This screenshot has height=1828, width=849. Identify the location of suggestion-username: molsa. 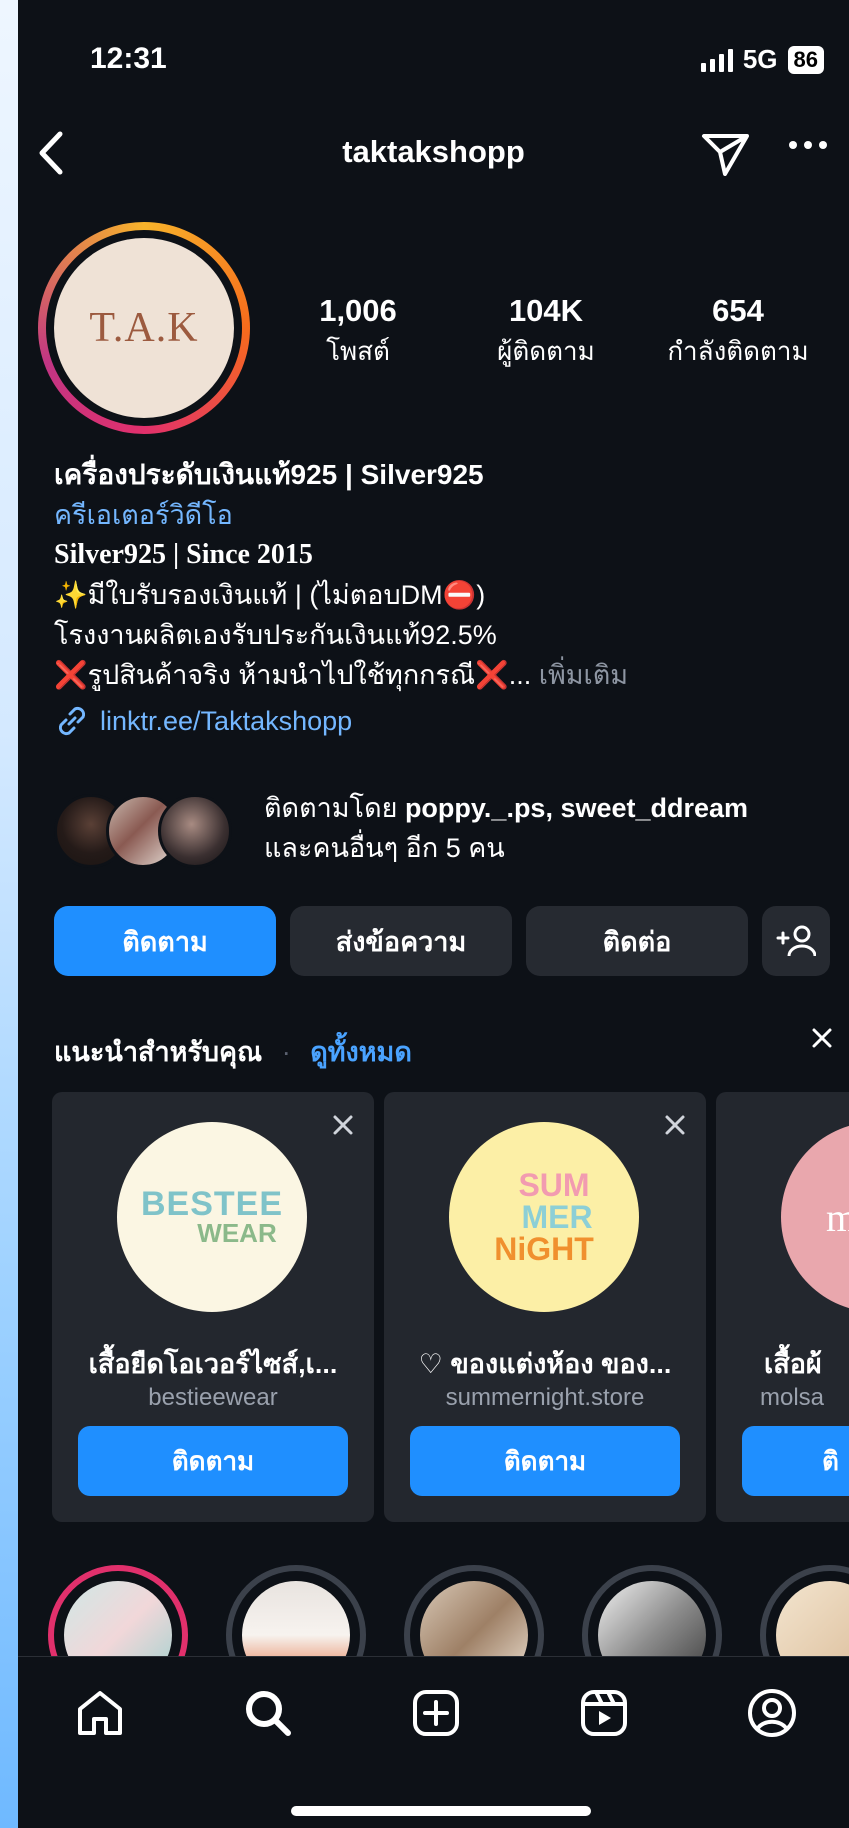
(792, 1397).